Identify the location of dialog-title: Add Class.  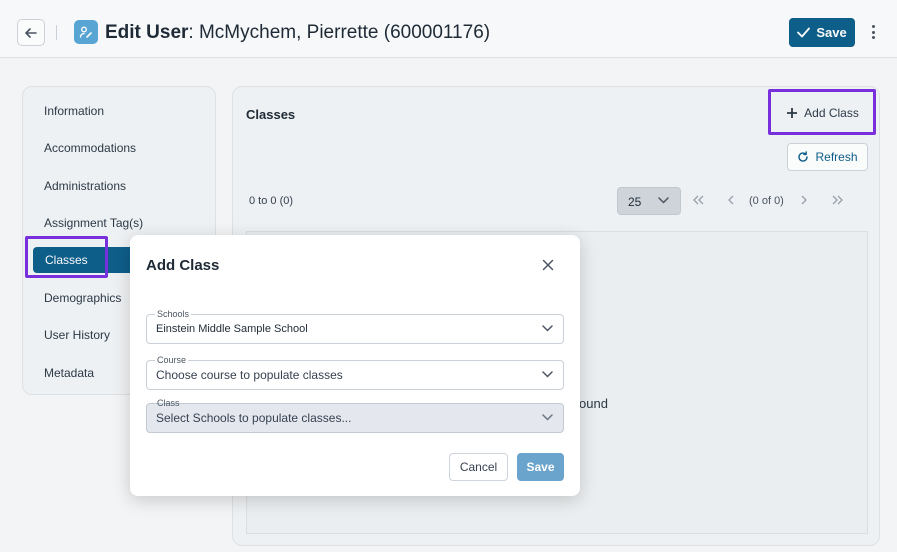
(183, 265).